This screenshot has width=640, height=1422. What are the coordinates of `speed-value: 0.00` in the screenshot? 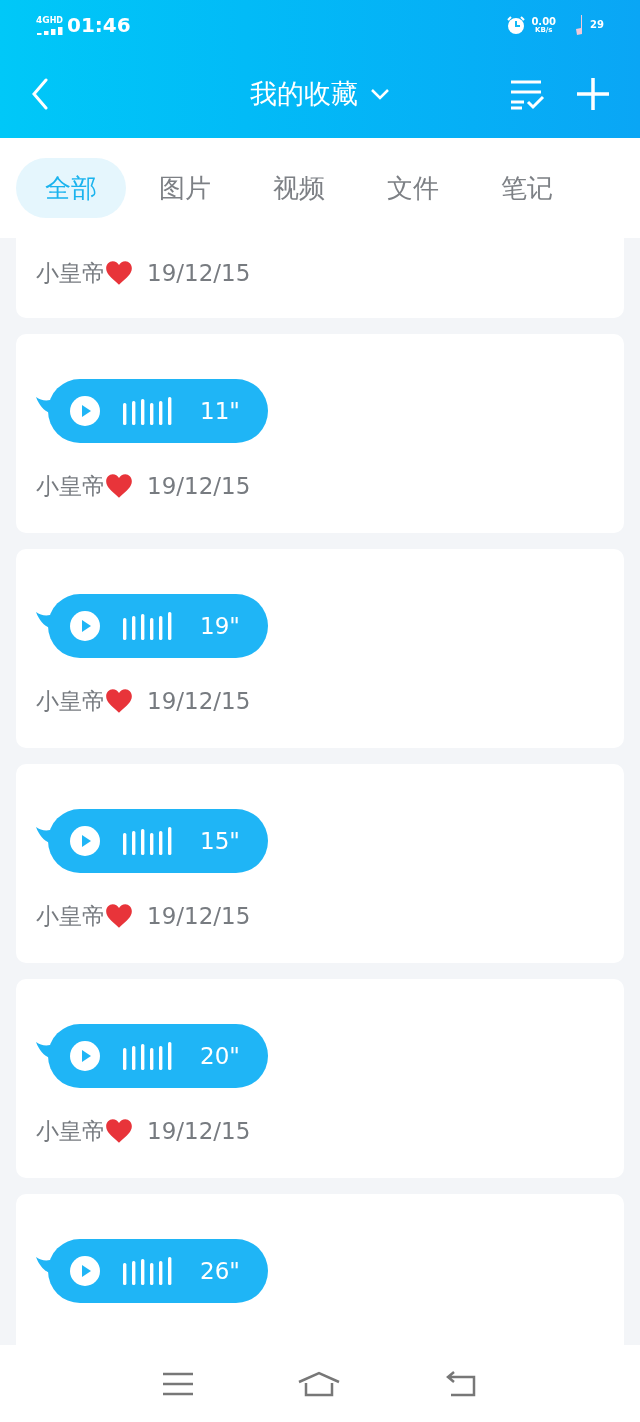 It's located at (544, 21).